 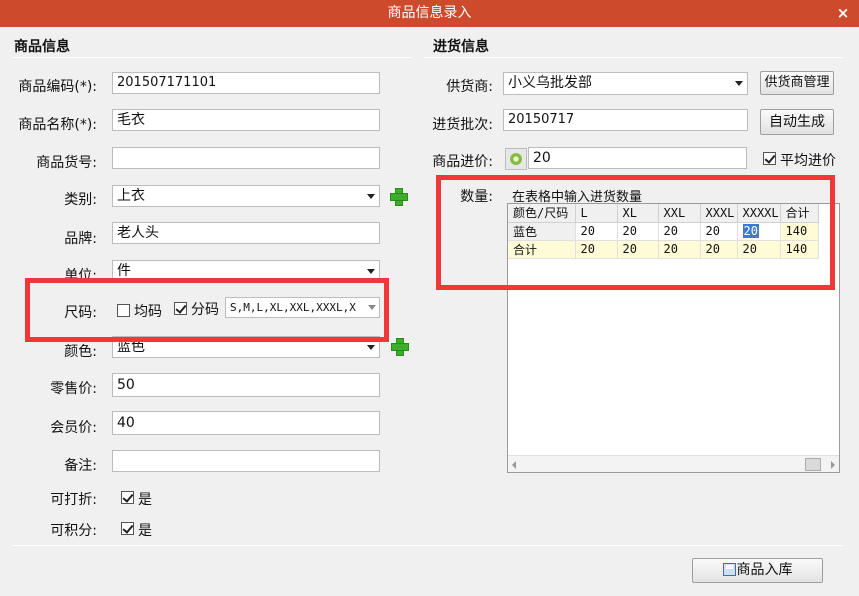 I want to click on quantity-highlight-box, so click(x=635, y=232).